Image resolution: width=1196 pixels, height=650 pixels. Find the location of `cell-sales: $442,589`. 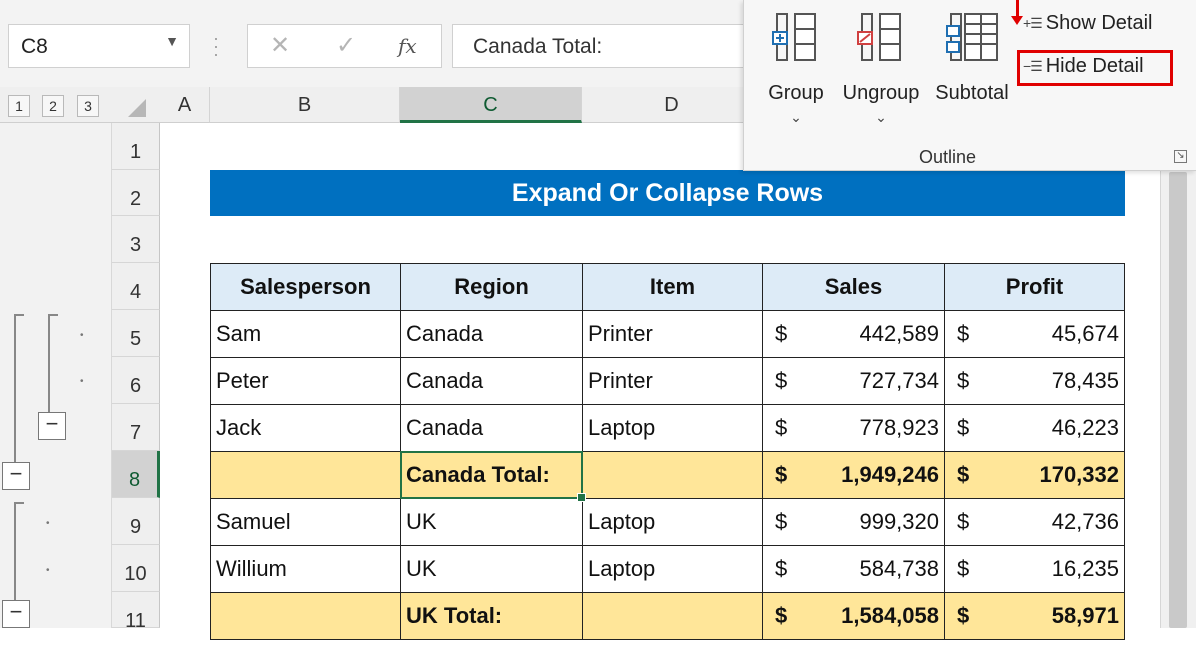

cell-sales: $442,589 is located at coordinates (853, 334).